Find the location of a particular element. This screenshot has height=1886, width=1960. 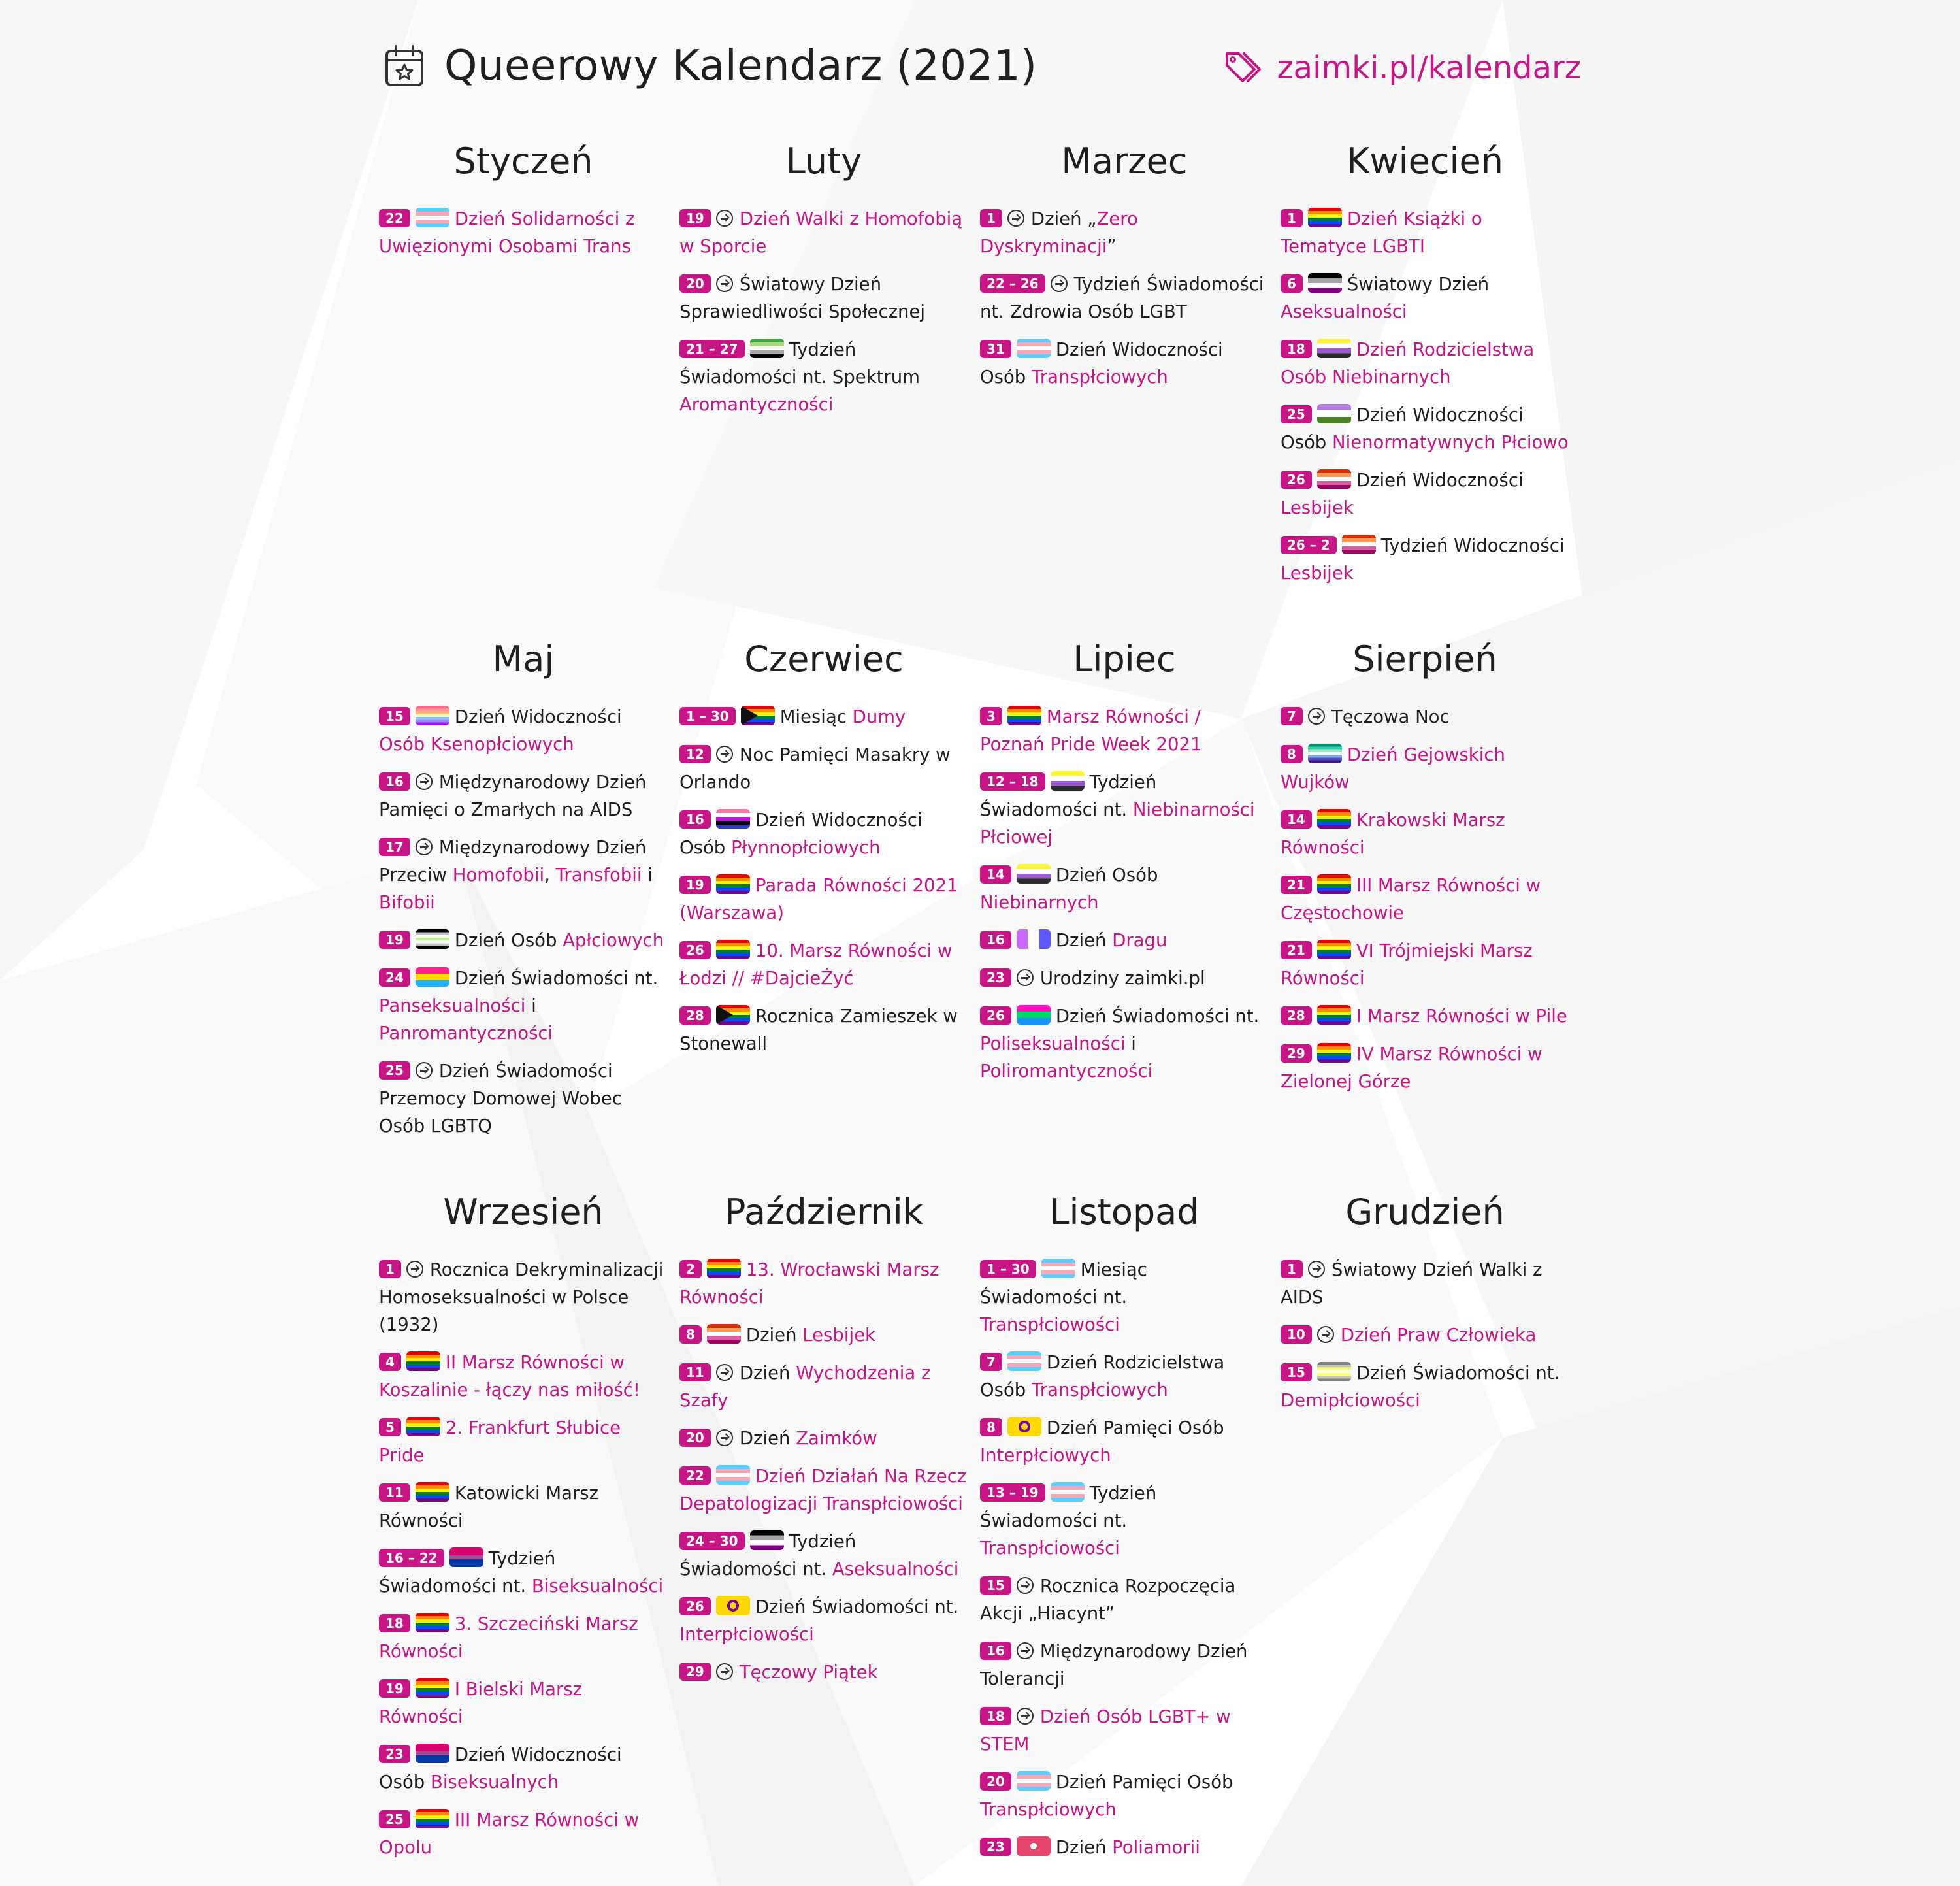

event-item: 7 Tęczowa Noc is located at coordinates (1425, 717).